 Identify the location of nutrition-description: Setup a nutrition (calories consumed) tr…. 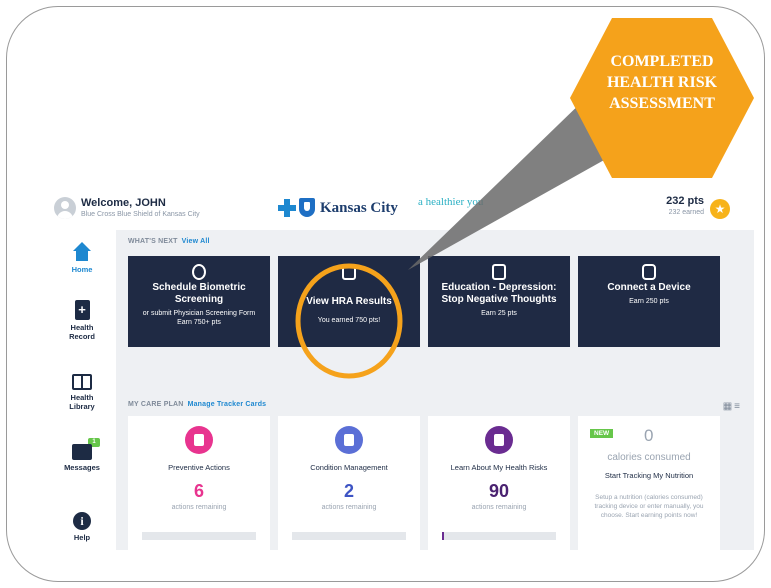
(649, 506).